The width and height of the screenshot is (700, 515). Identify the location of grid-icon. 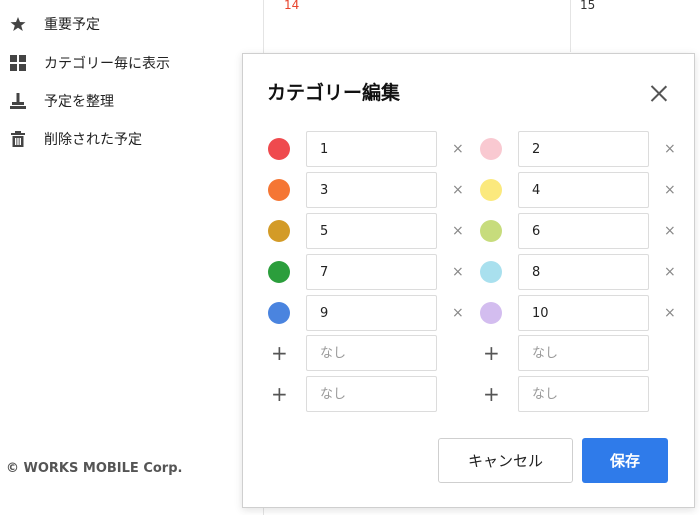
(18, 63).